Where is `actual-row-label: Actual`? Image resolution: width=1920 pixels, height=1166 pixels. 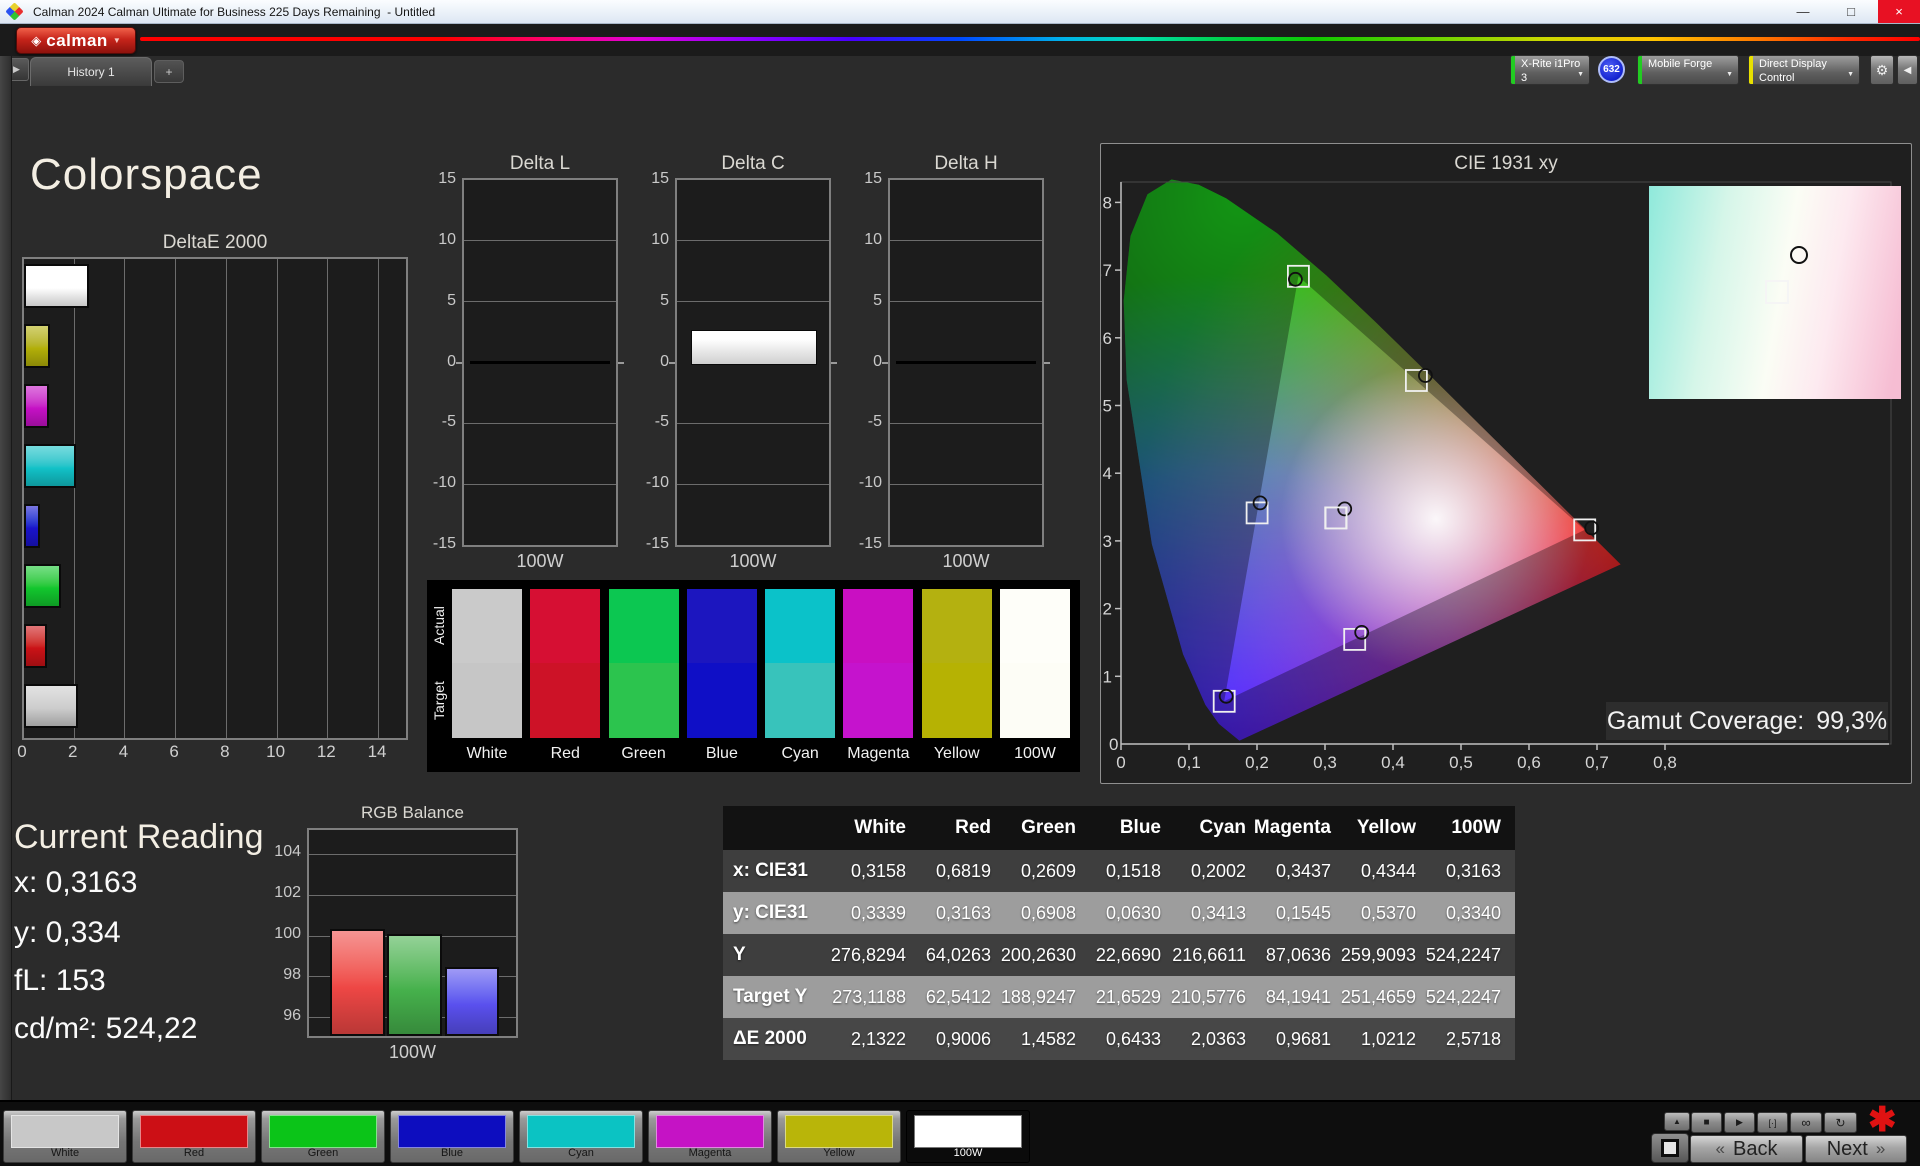
actual-row-label: Actual is located at coordinates (439, 626).